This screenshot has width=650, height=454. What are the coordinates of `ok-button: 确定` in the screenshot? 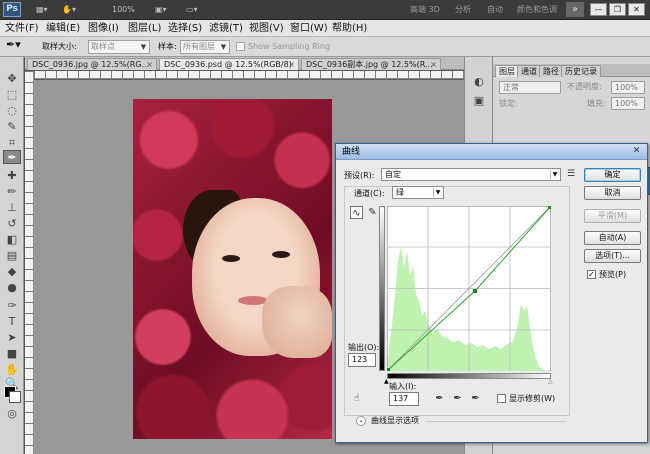 It's located at (612, 175).